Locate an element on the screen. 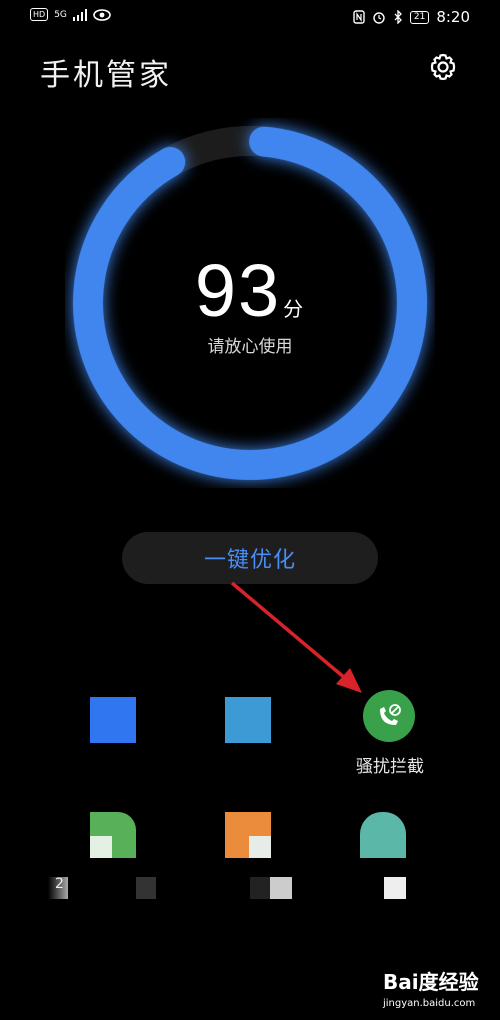 This screenshot has height=1020, width=500. harassment-block-app is located at coordinates (389, 716).